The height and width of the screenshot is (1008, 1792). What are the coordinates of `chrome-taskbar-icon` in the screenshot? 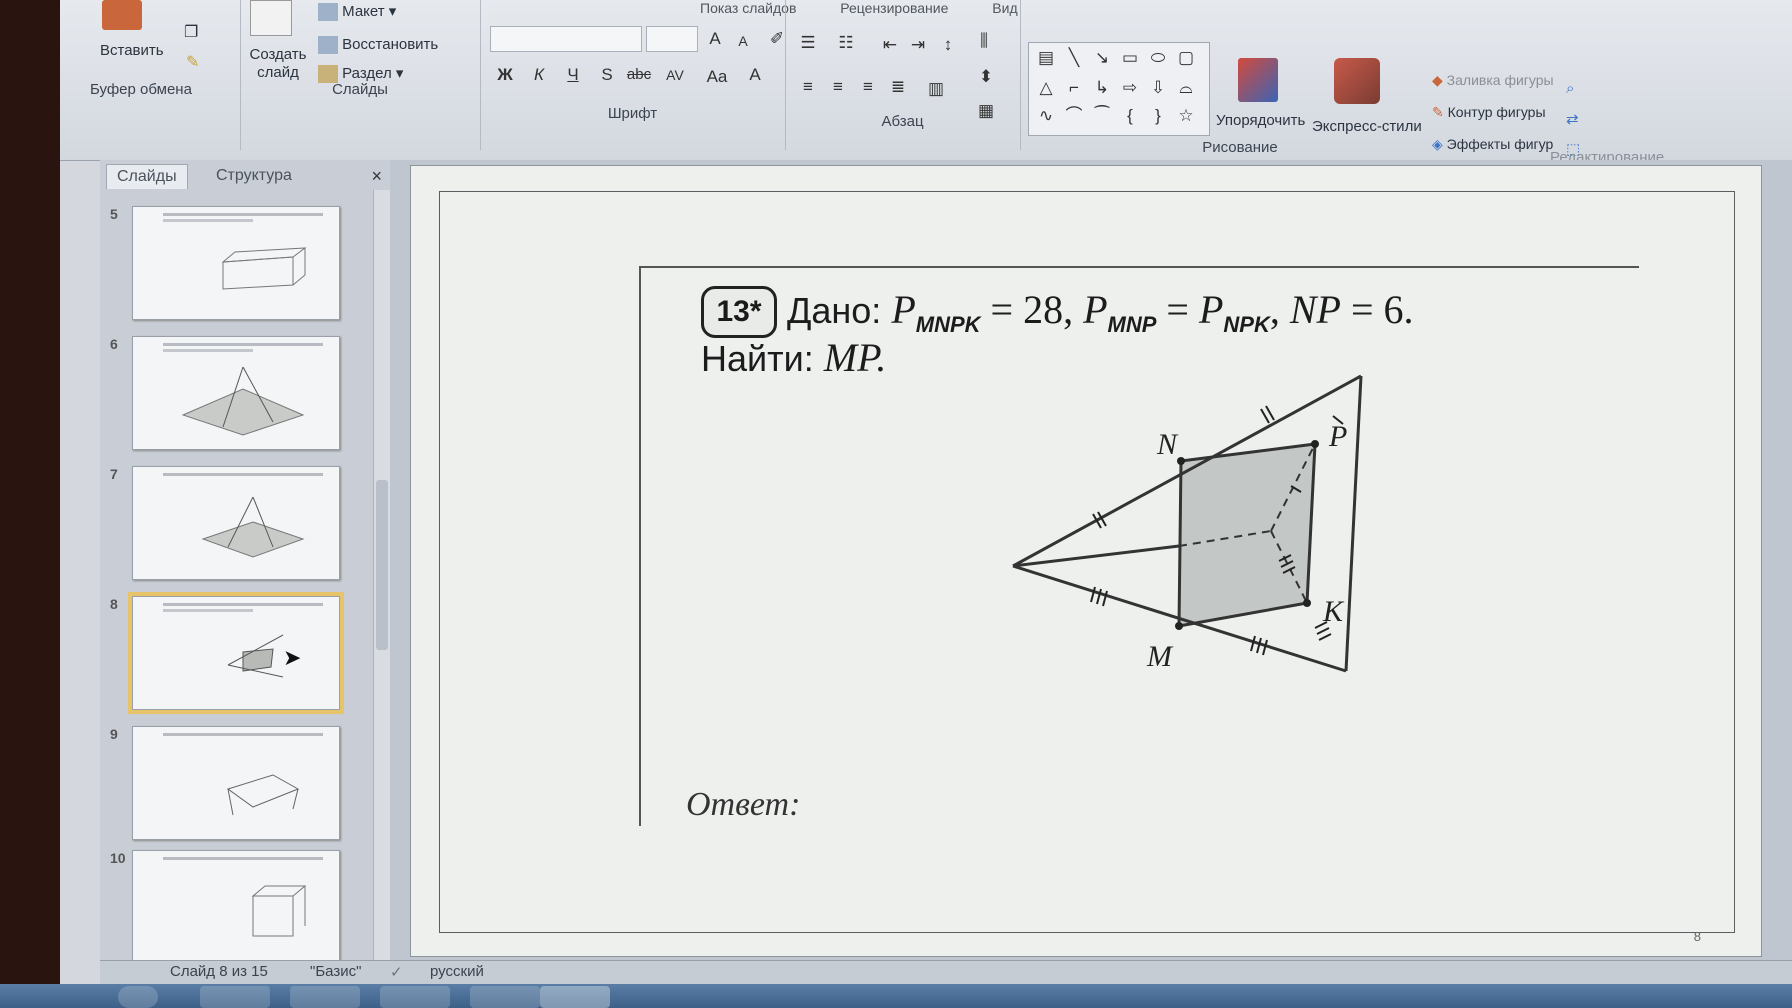 It's located at (415, 997).